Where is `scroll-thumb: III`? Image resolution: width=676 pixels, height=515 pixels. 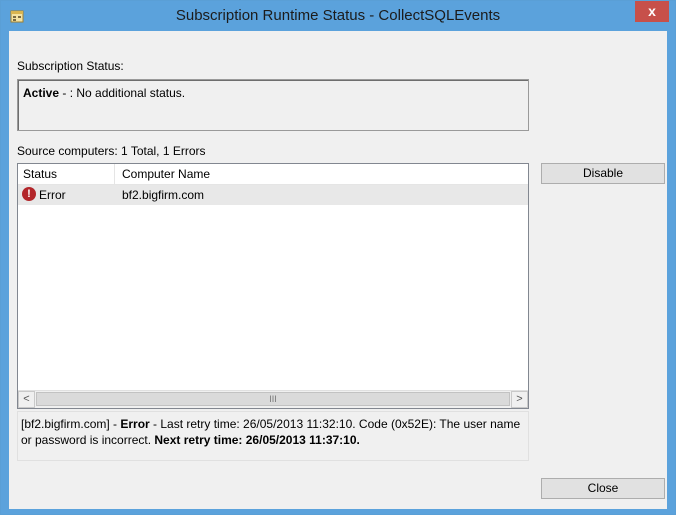 scroll-thumb: III is located at coordinates (273, 399).